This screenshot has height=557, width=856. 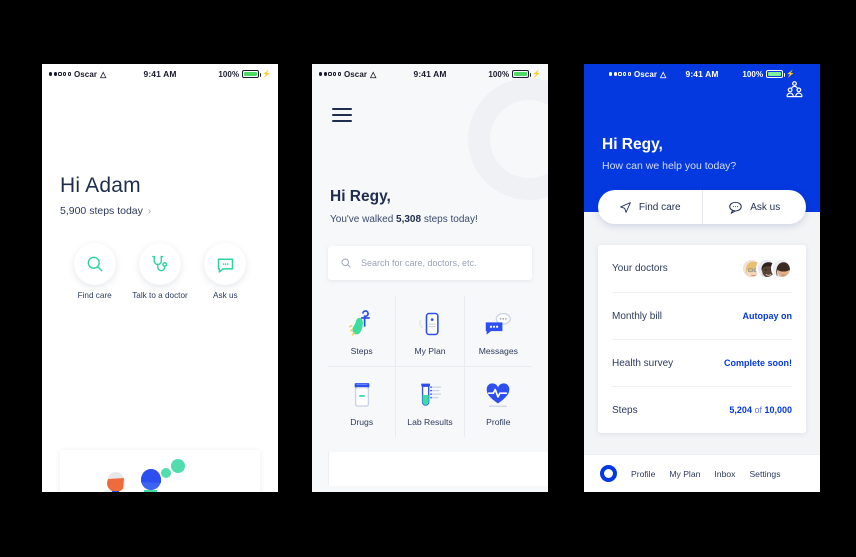 I want to click on doctors-illustration, so click(x=160, y=471).